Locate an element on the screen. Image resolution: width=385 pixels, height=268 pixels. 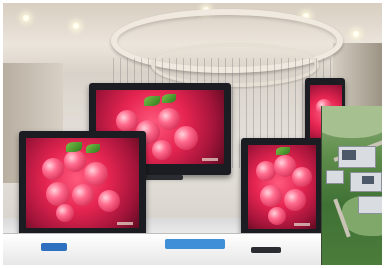
tv-display-right is located at coordinates (282, 189).